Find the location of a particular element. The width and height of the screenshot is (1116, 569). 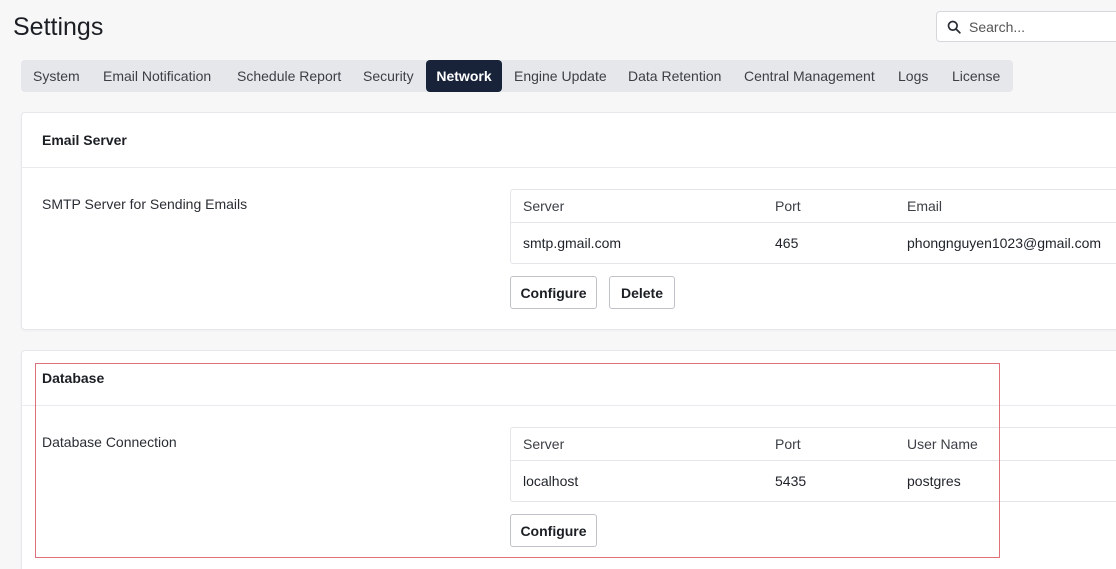

database-connection-label: Database Connection is located at coordinates (109, 442).